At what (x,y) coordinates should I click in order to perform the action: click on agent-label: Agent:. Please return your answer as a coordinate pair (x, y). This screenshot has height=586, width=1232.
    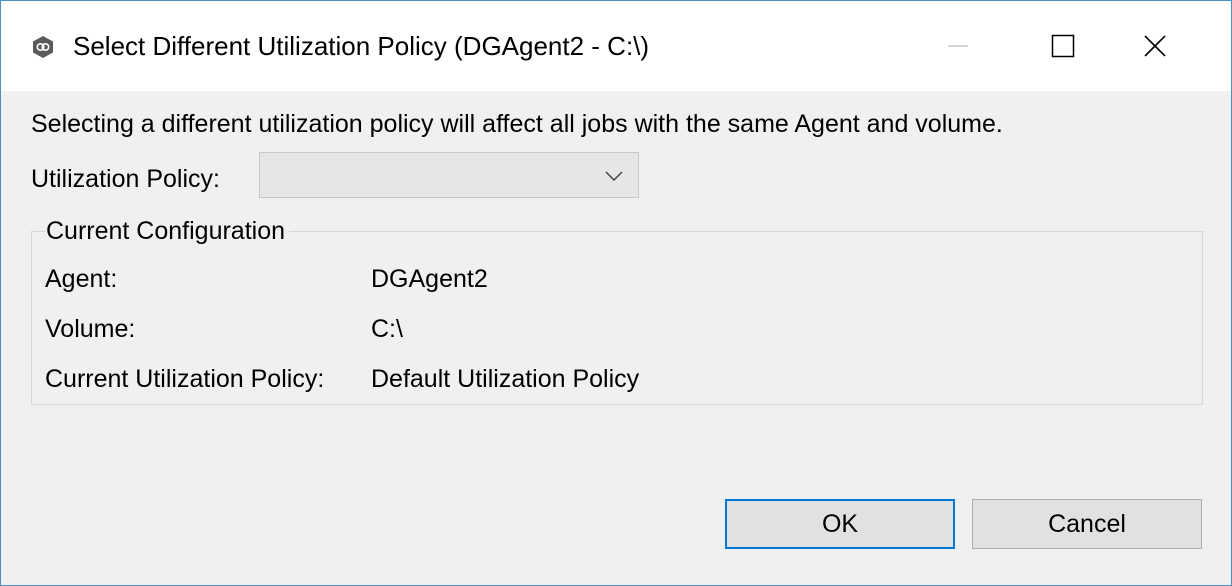
    Looking at the image, I should click on (81, 279).